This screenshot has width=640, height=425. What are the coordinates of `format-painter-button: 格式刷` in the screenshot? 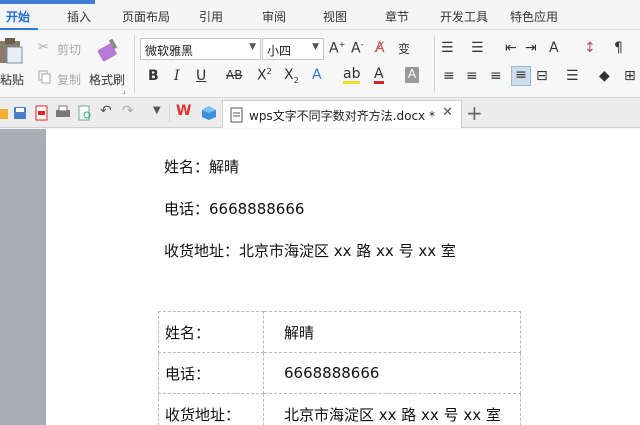 It's located at (107, 79).